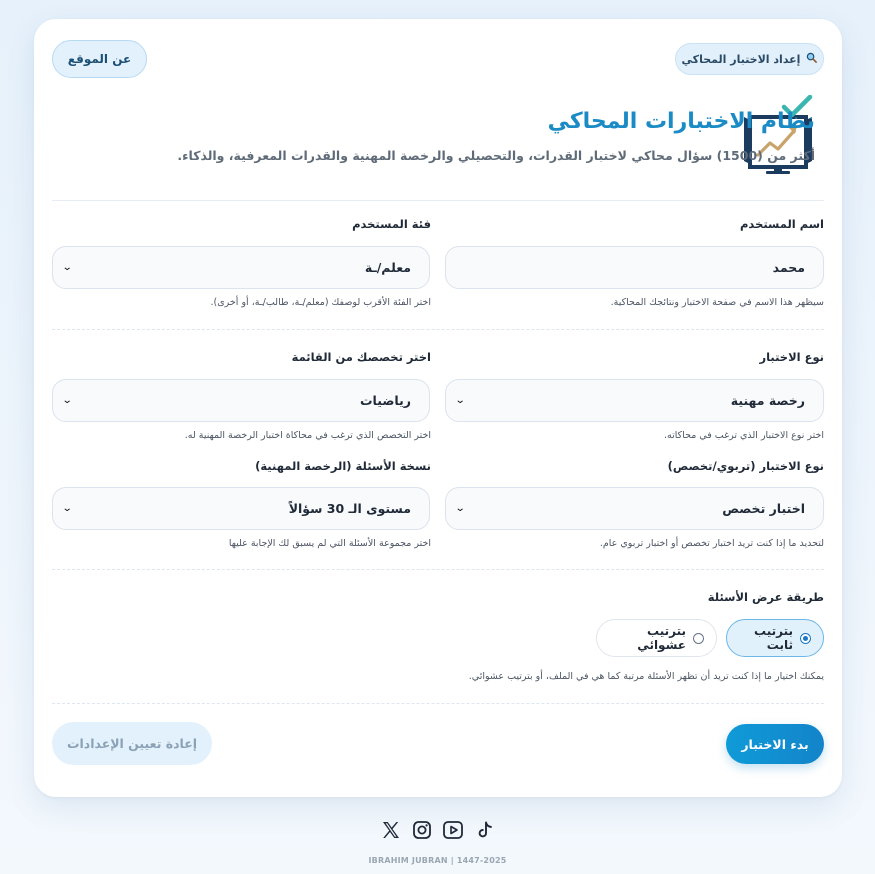  I want to click on specialty-value: رياضيات, so click(385, 400).